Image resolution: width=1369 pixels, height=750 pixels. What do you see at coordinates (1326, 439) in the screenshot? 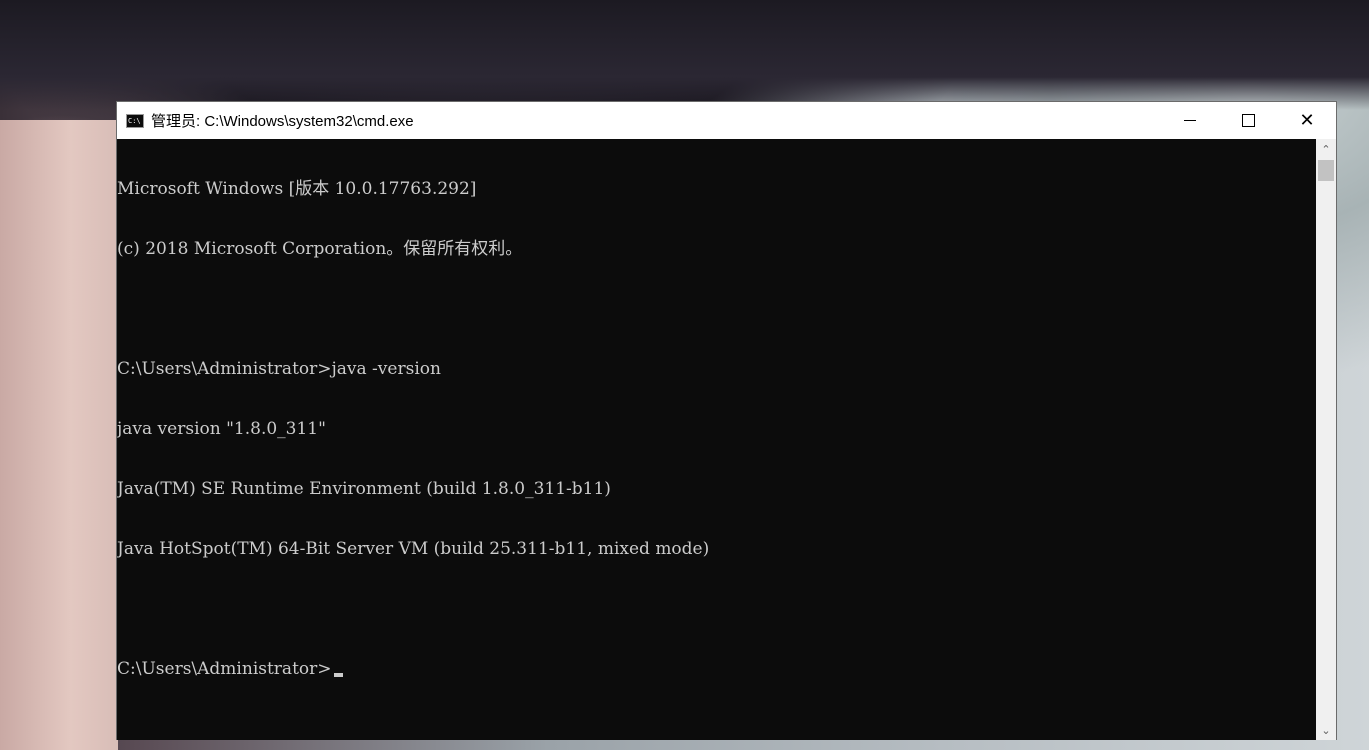
I see `vertical-scrollbar: ⌃ ⌄` at bounding box center [1326, 439].